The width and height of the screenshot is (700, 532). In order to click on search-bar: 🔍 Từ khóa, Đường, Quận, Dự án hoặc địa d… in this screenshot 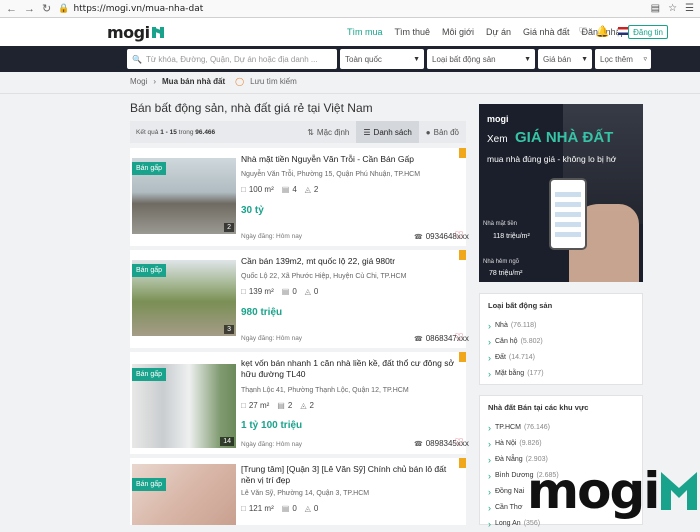, I will do `click(350, 59)`.